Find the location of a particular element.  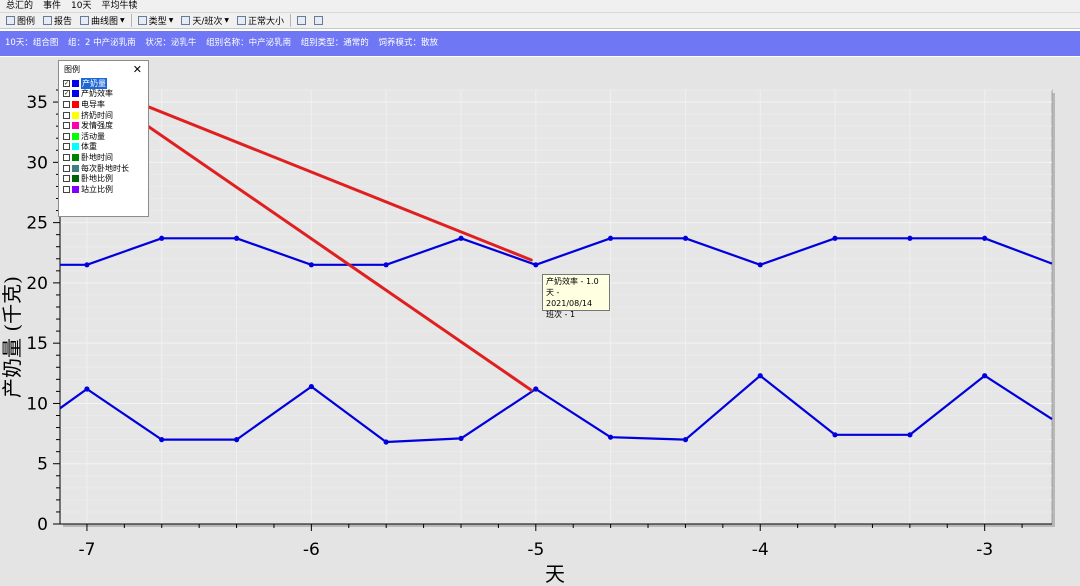

y-tick-label: 20 is located at coordinates (37, 284).